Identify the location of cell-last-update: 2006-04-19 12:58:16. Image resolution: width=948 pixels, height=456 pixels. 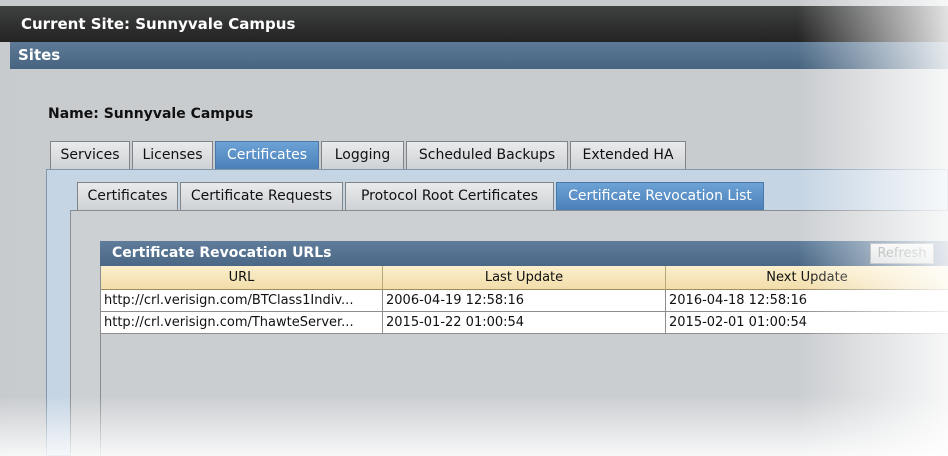
(524, 301).